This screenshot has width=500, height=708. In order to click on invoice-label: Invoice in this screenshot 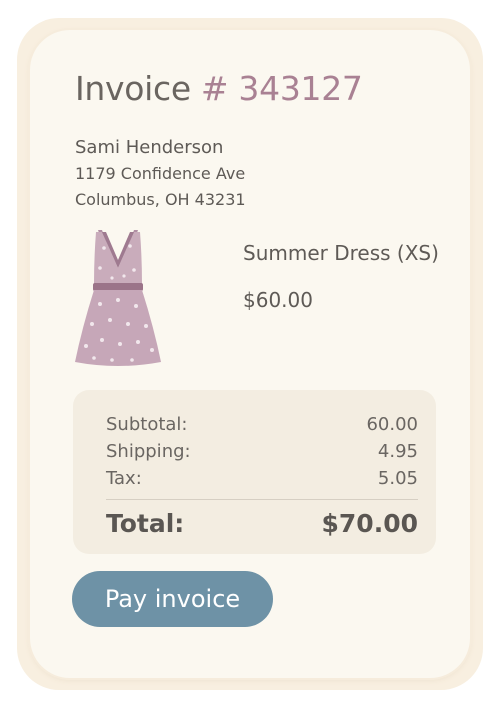, I will do `click(133, 88)`.